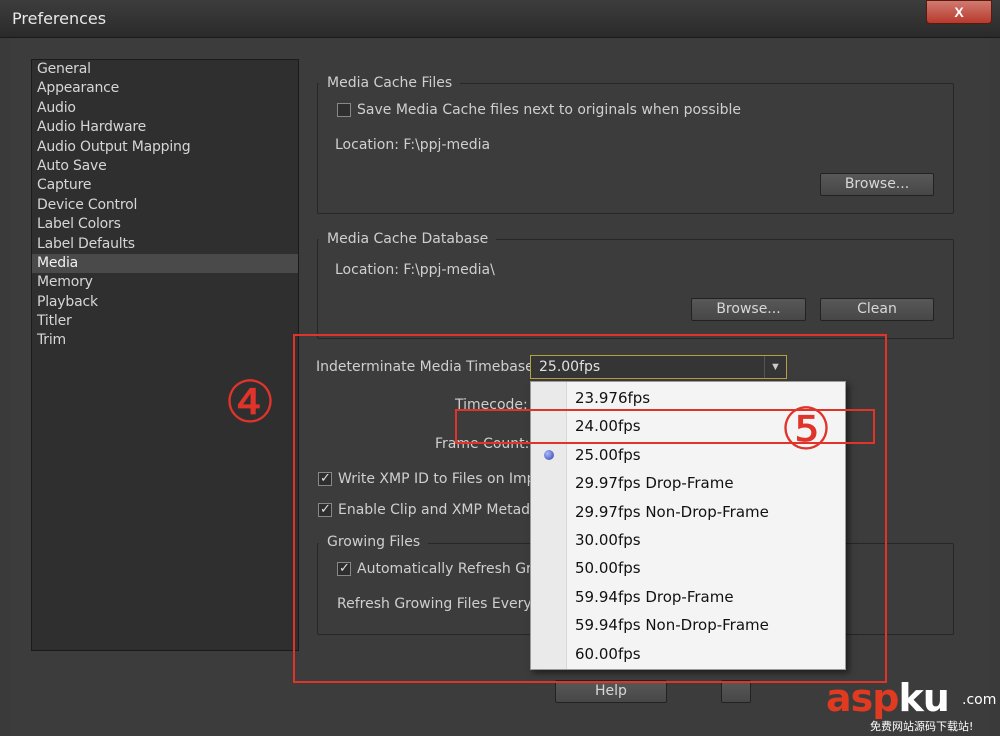 Image resolution: width=1000 pixels, height=736 pixels. What do you see at coordinates (344, 110) in the screenshot?
I see `save-cache-next-to-originals-checkbox` at bounding box center [344, 110].